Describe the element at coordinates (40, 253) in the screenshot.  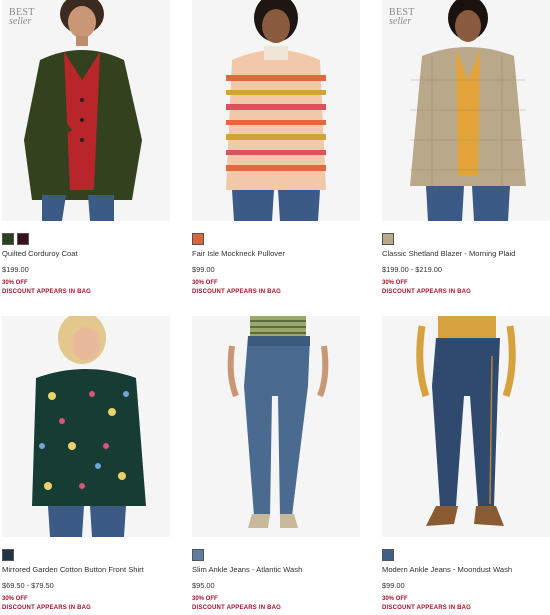
I see `product-name-link: Quilted Corduroy Coat` at that location.